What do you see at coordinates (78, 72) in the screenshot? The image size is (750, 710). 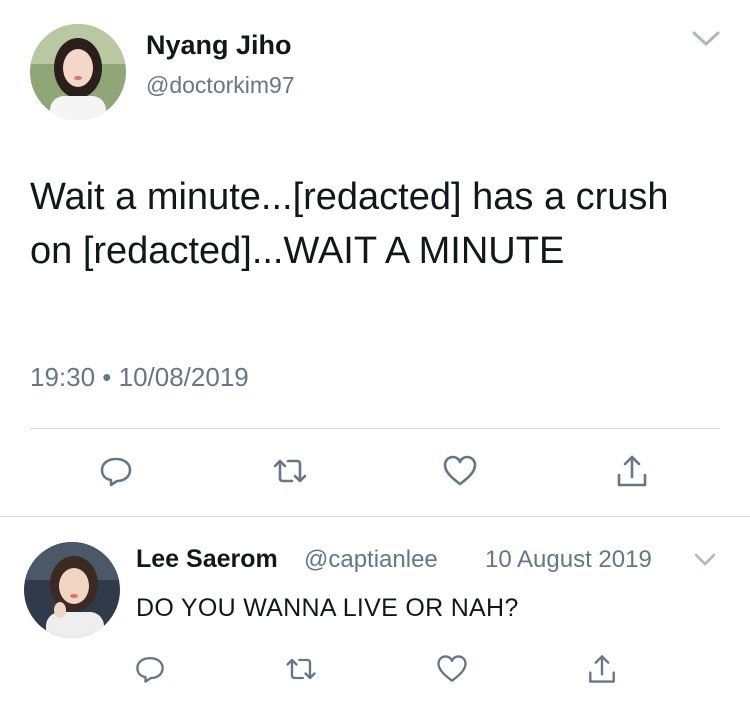 I see `author-avatar` at bounding box center [78, 72].